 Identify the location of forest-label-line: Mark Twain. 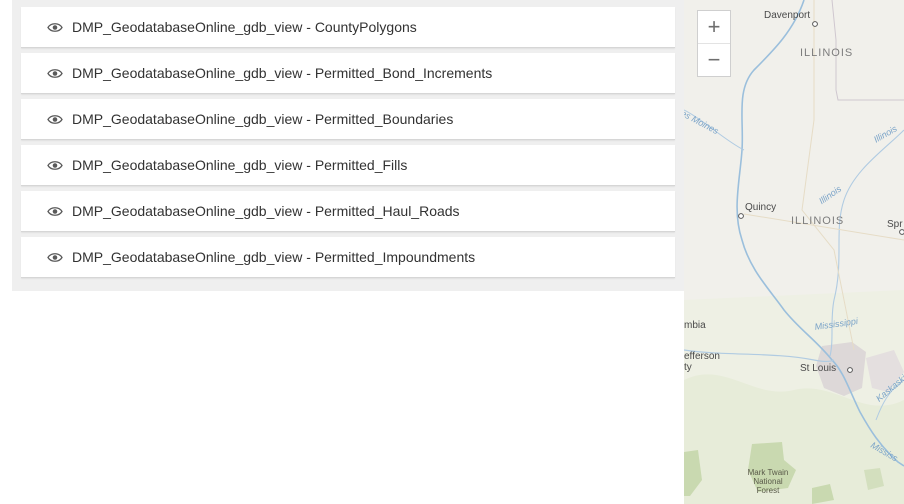
(768, 472).